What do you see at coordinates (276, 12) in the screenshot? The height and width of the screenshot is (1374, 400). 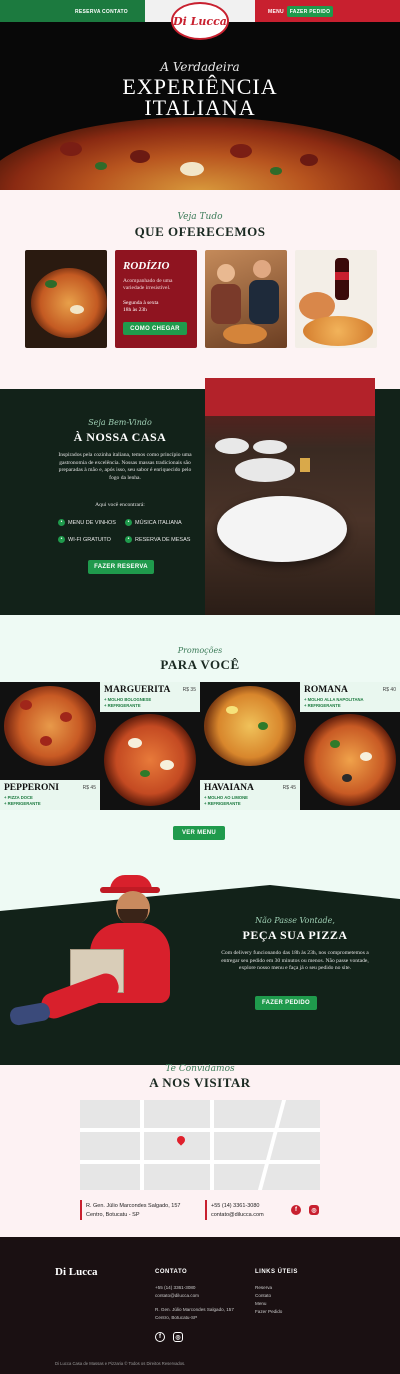 I see `nav-menu-link: MENU` at bounding box center [276, 12].